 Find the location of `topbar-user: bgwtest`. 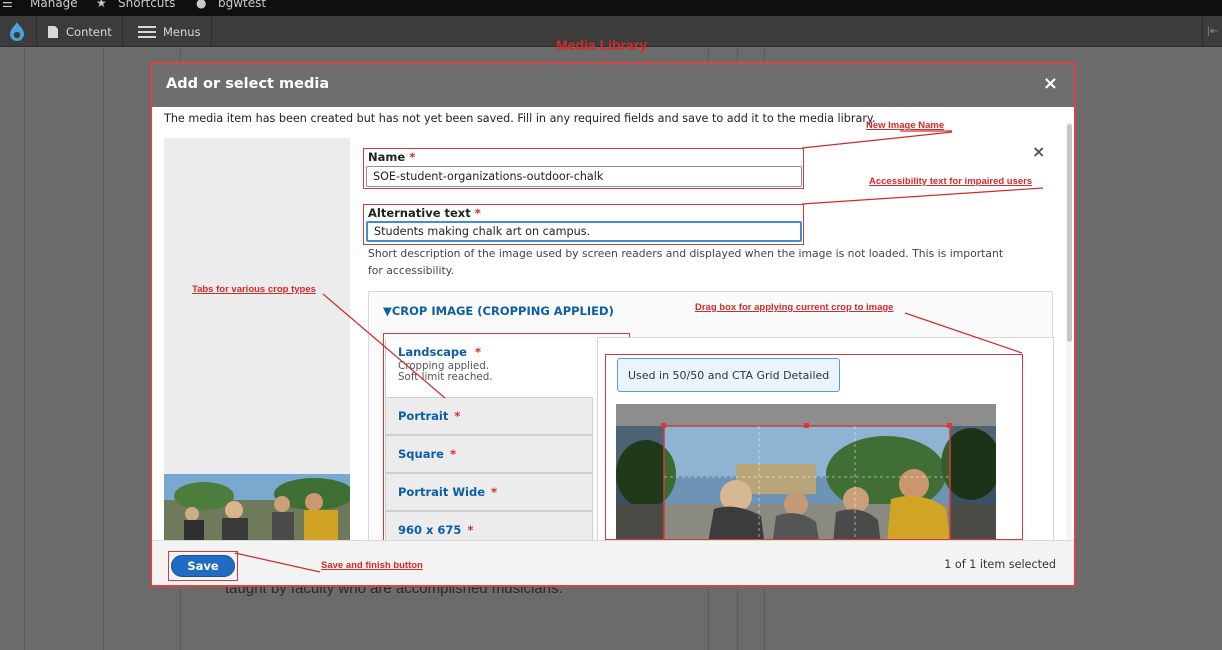

topbar-user: bgwtest is located at coordinates (242, 5).